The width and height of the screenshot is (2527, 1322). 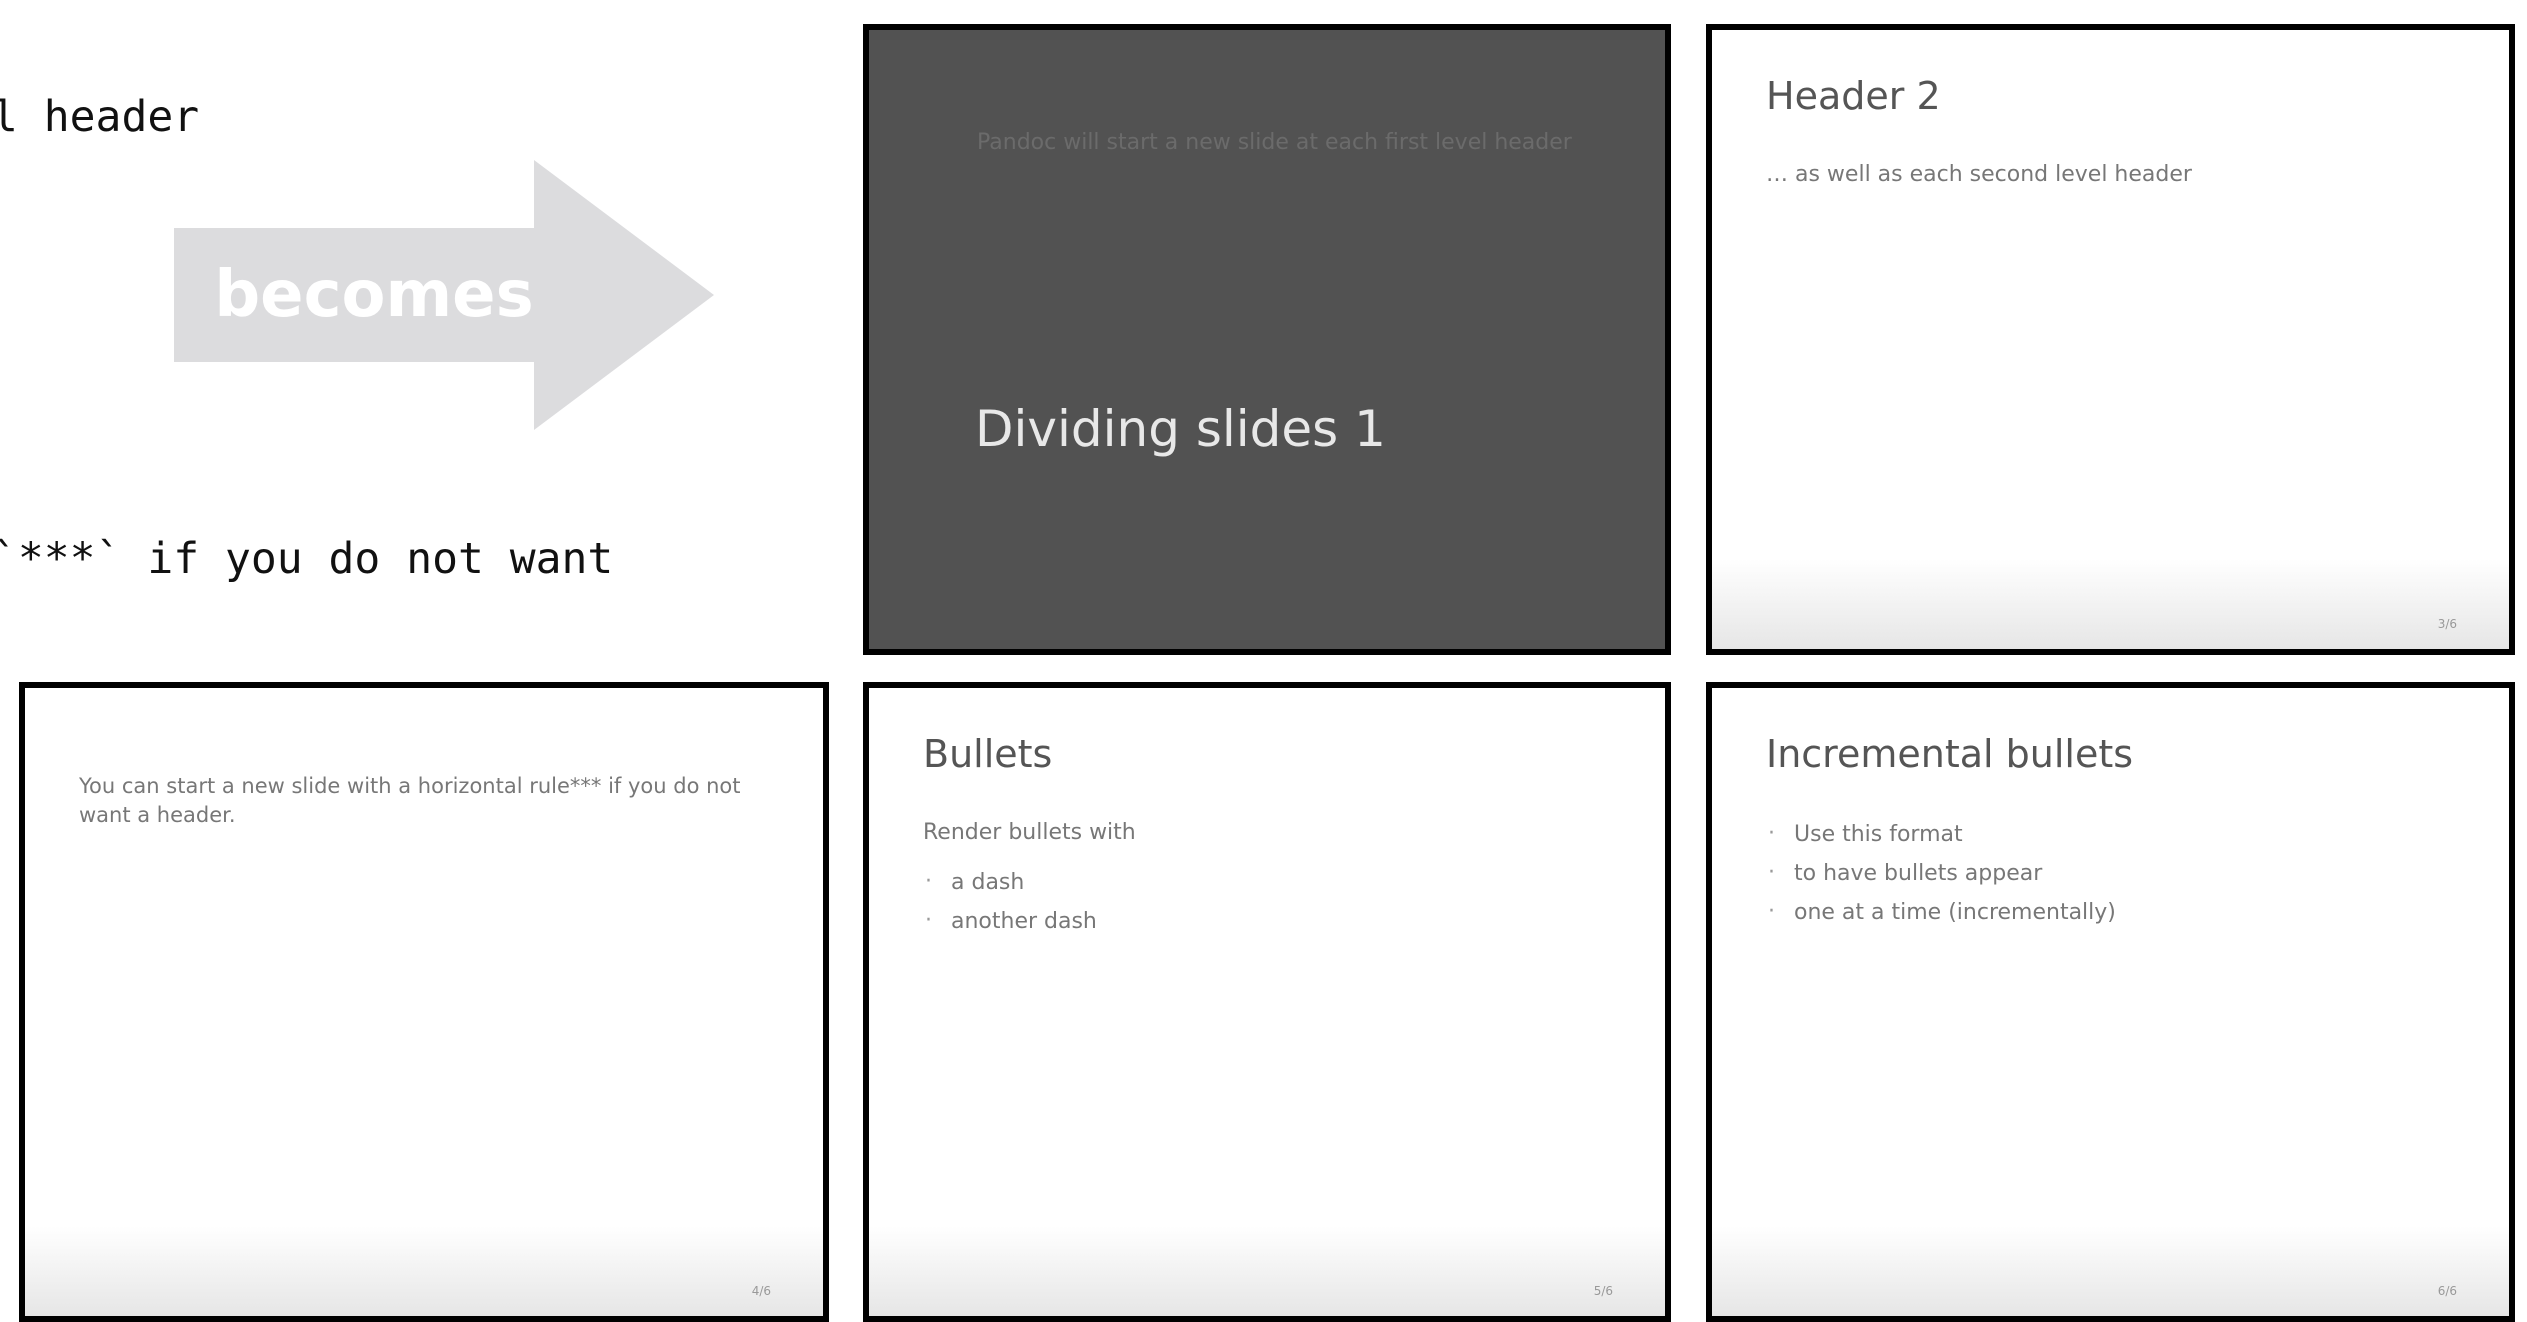 I want to click on list-item: a dash, so click(x=1010, y=889).